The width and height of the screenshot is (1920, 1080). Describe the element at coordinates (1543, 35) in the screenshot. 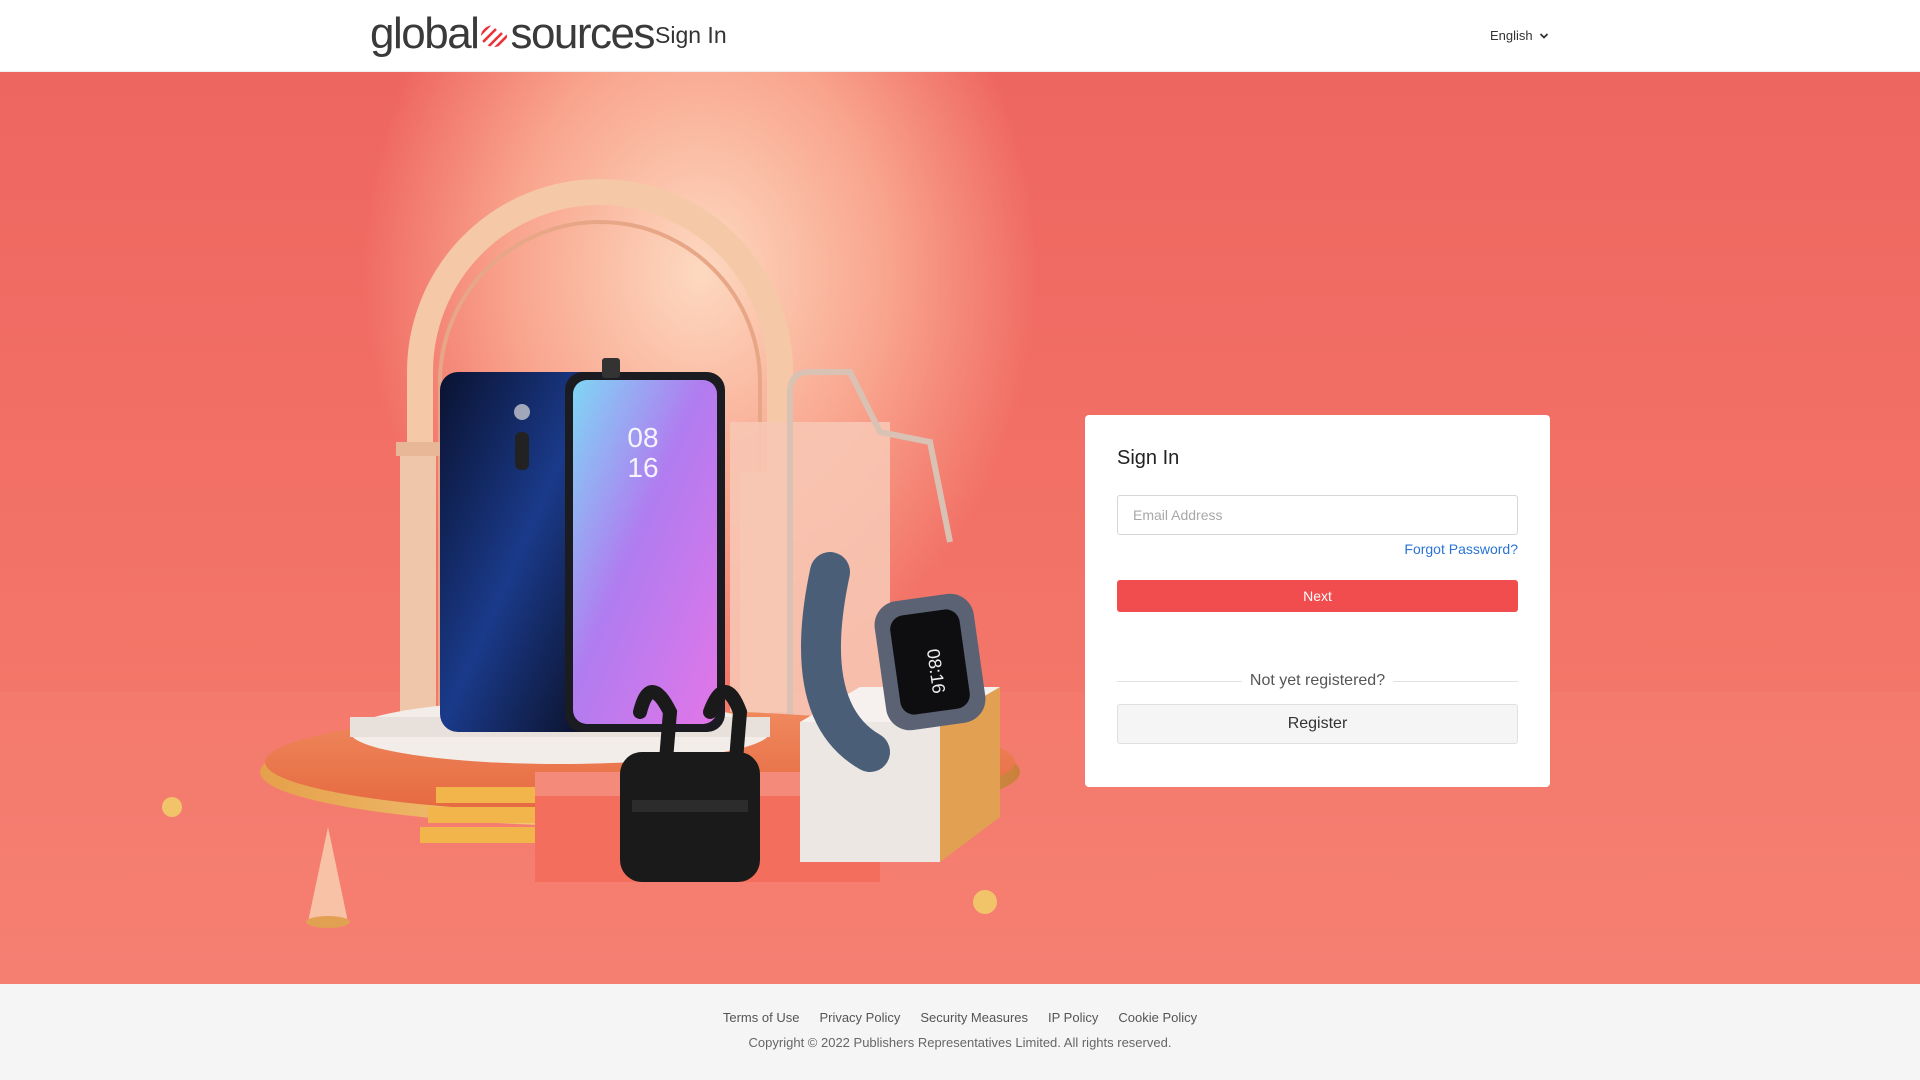

I see `chevron-down-icon` at that location.